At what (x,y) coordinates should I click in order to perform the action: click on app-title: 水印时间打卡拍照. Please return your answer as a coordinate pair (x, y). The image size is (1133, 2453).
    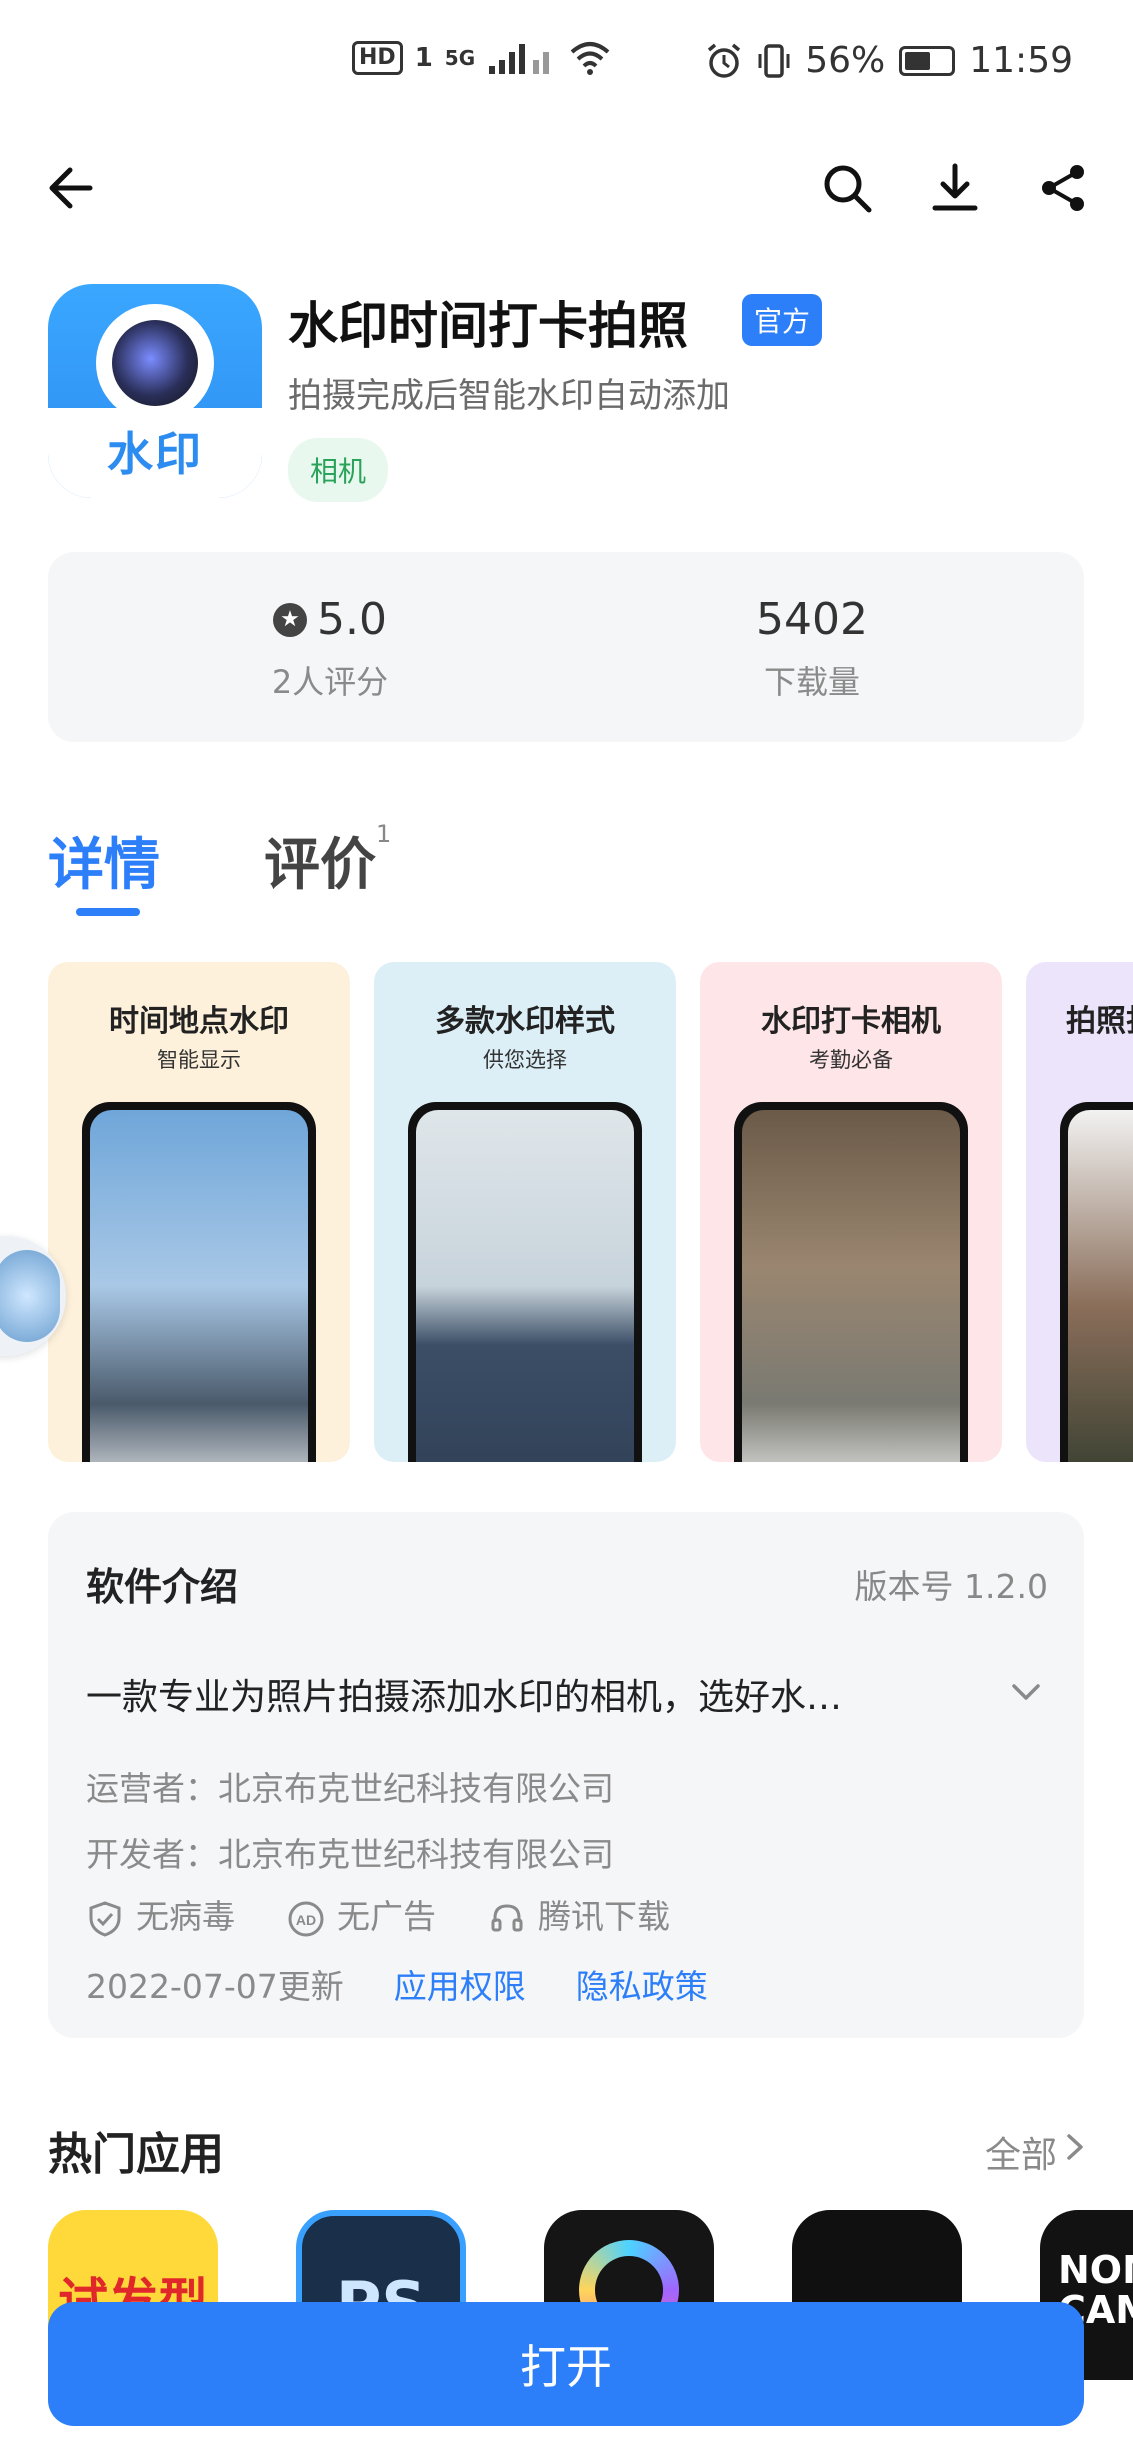
    Looking at the image, I should click on (488, 326).